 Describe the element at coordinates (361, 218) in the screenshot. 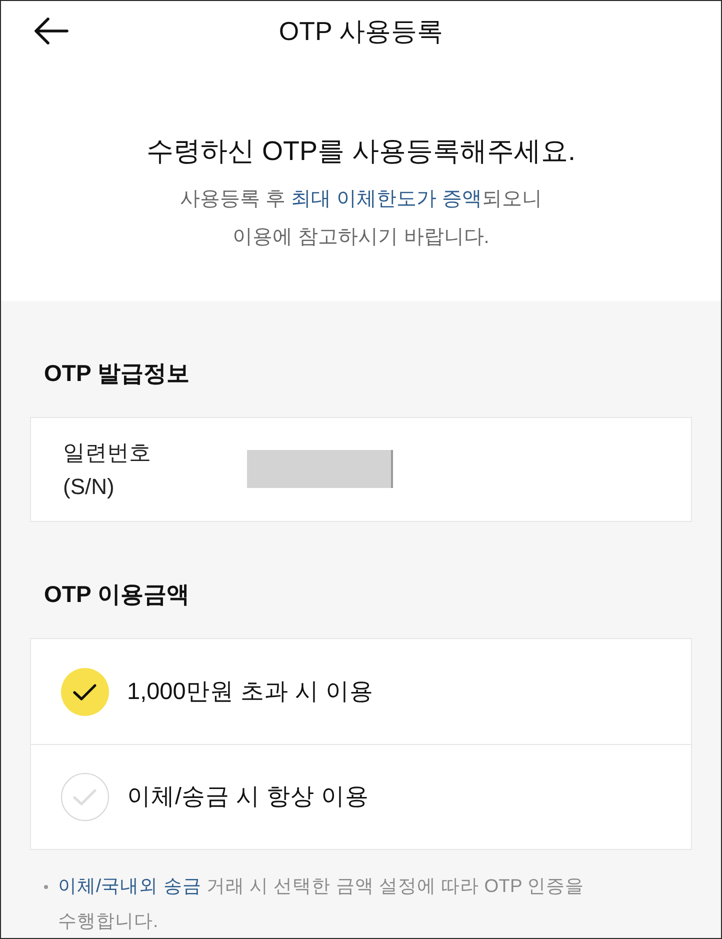

I see `intro-description: 사용등록 후 최대 이체한도가 증액되오니 이용에 참고하시기 바랍니다.` at that location.